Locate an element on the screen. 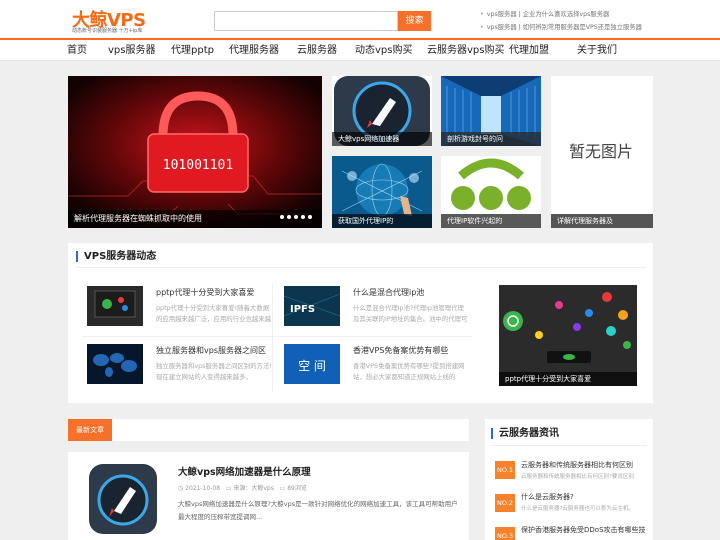 The image size is (720, 540). cloud-item-title: 保护香港服务器免受DDoS攻击有哪些技 is located at coordinates (584, 530).